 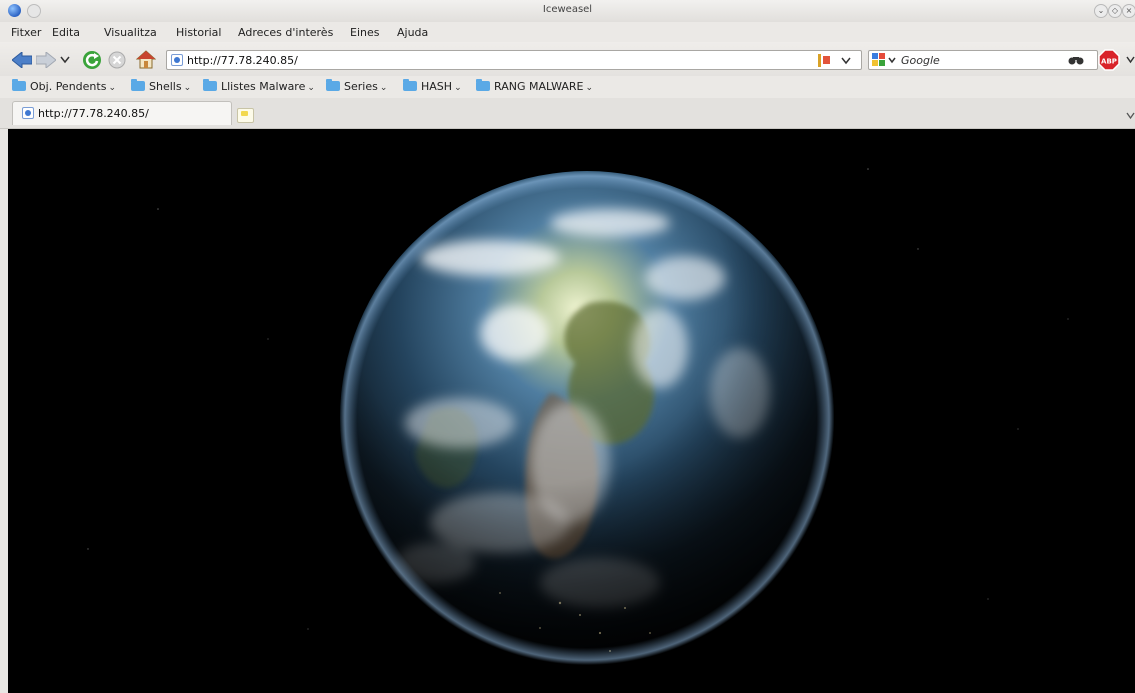 I want to click on bookmark-label: RANG MALWARE, so click(x=539, y=86).